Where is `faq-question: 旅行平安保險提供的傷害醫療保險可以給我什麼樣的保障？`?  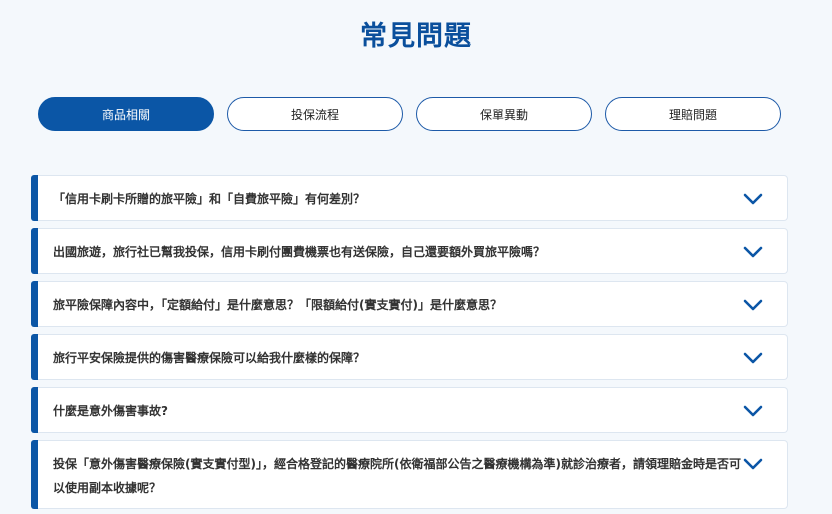
faq-question: 旅行平安保險提供的傷害醫療保險可以給我什麼樣的保障？ is located at coordinates (209, 358).